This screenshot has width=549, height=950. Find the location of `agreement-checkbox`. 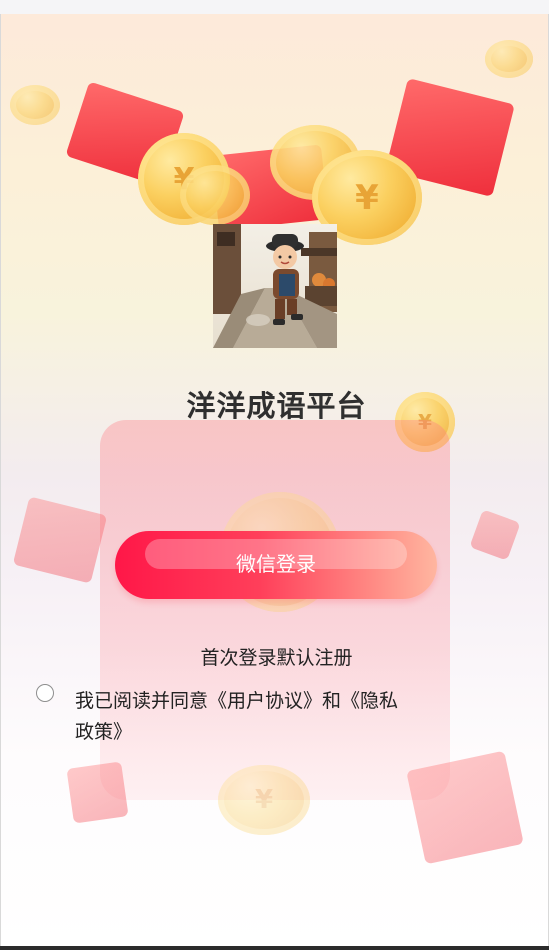

agreement-checkbox is located at coordinates (45, 693).